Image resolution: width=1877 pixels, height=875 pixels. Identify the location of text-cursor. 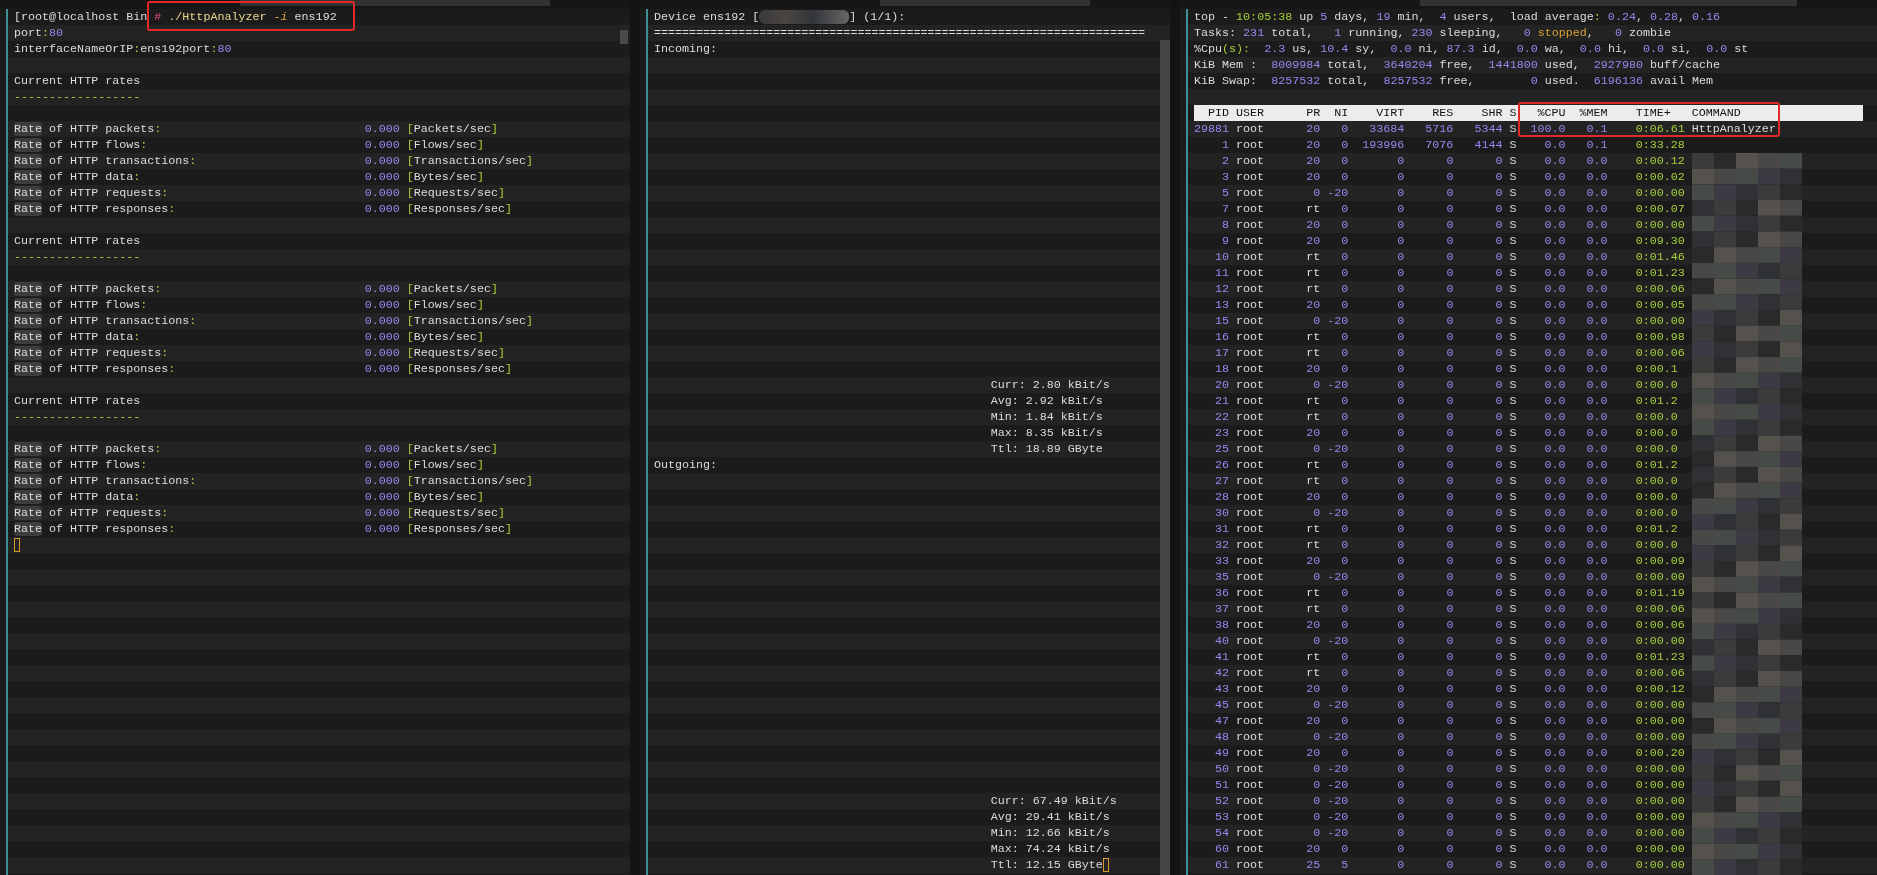
(1105, 865).